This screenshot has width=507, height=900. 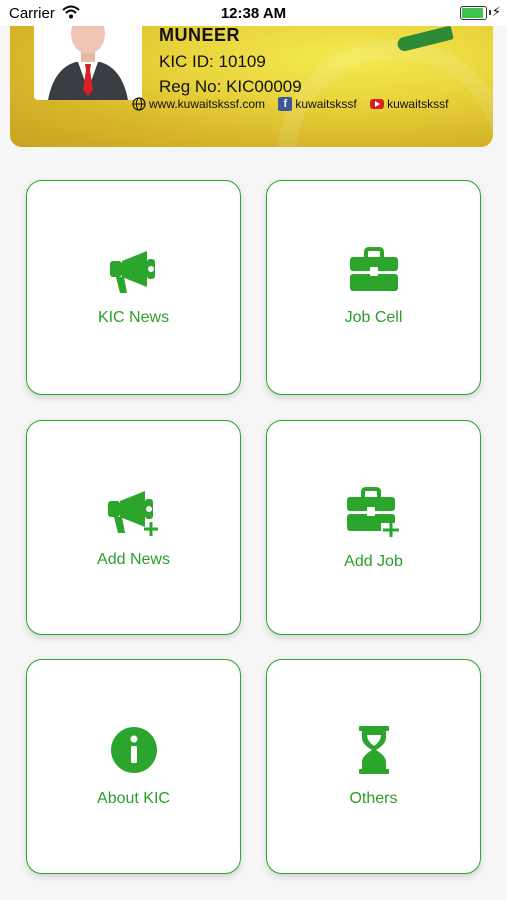 What do you see at coordinates (385, 93) in the screenshot?
I see `card-pattern` at bounding box center [385, 93].